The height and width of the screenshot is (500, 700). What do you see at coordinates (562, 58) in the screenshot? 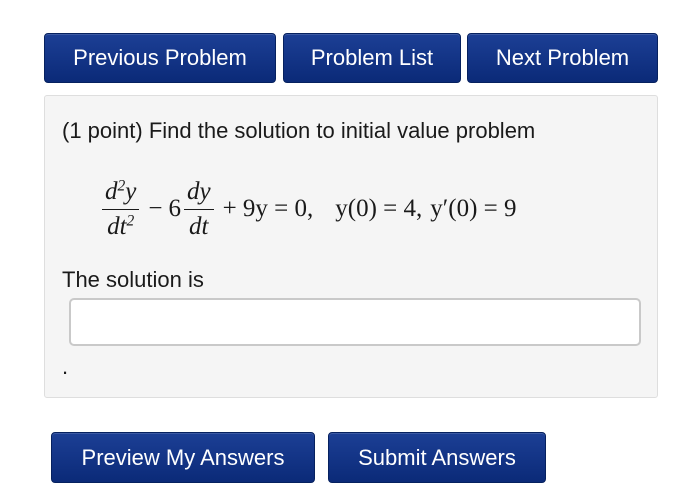
I see `next-problem-button: Next Problem` at bounding box center [562, 58].